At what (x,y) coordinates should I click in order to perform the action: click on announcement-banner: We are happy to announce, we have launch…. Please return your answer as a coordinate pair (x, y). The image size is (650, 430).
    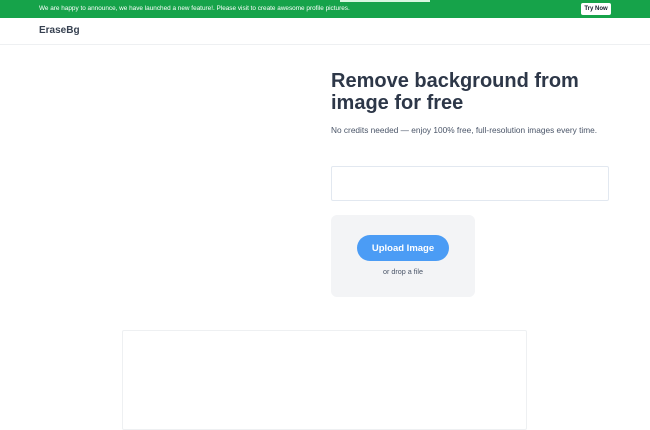
    Looking at the image, I should click on (325, 9).